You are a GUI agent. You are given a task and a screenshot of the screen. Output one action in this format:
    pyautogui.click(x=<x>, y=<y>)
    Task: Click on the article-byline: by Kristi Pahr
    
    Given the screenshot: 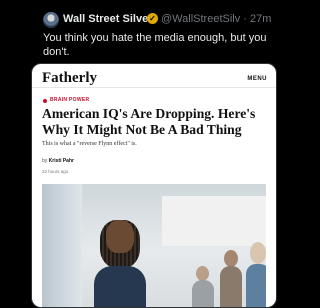 What is the action you would take?
    pyautogui.click(x=58, y=161)
    